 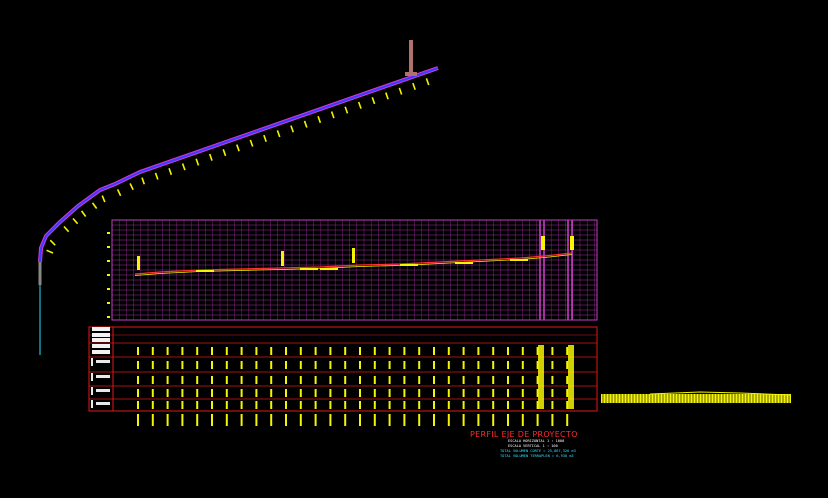 What do you see at coordinates (696, 397) in the screenshot?
I see `right-detail-strip` at bounding box center [696, 397].